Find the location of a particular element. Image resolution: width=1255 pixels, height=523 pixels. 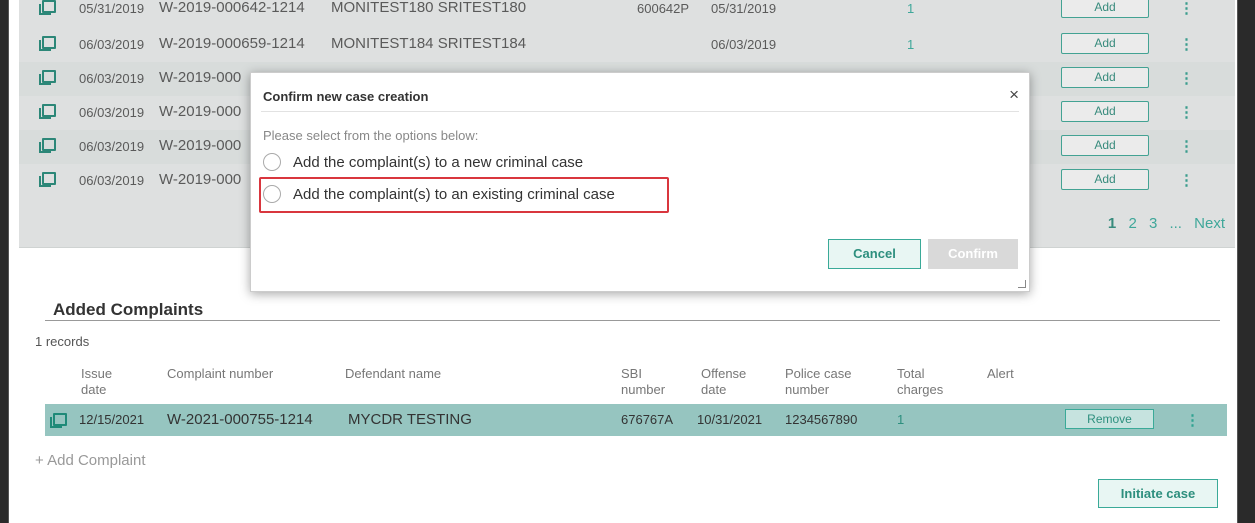

dialog-divider is located at coordinates (640, 111).